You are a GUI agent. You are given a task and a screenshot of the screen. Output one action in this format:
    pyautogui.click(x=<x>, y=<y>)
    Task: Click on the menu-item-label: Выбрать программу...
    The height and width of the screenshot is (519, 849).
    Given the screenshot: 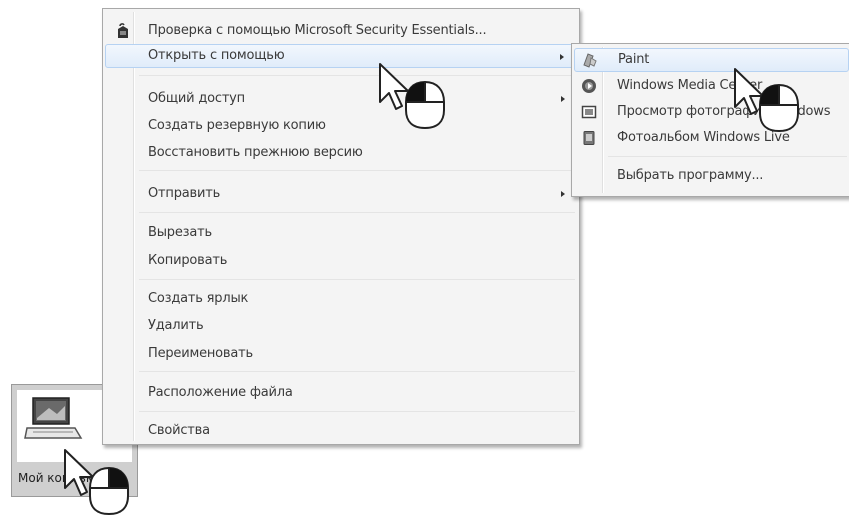 What is the action you would take?
    pyautogui.click(x=690, y=175)
    